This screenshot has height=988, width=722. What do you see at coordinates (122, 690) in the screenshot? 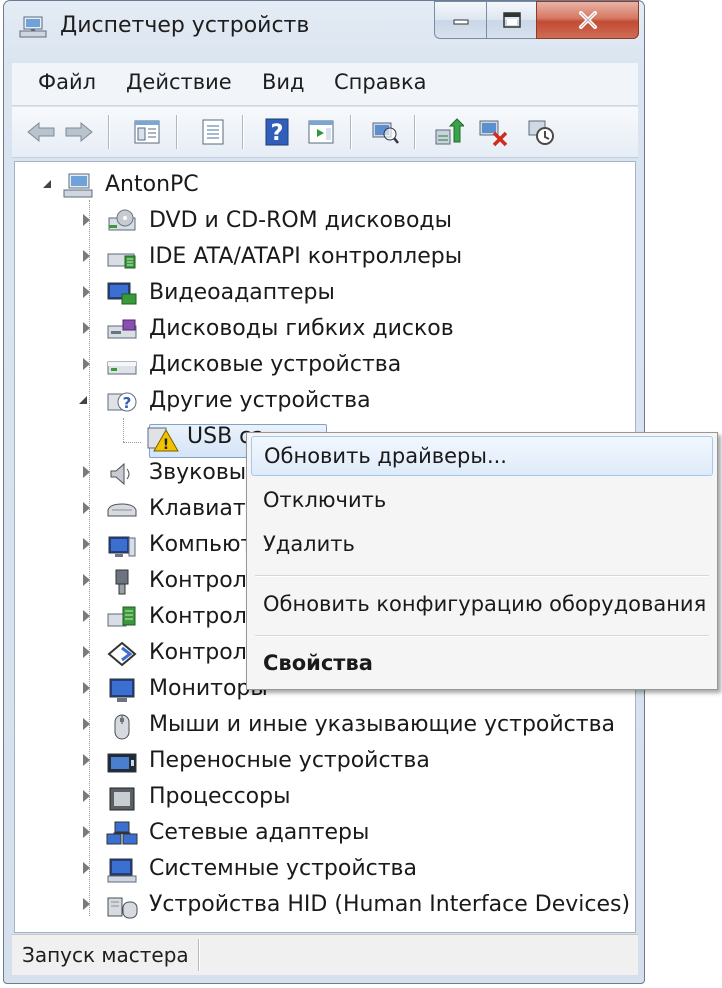
I see `monitor-icon` at bounding box center [122, 690].